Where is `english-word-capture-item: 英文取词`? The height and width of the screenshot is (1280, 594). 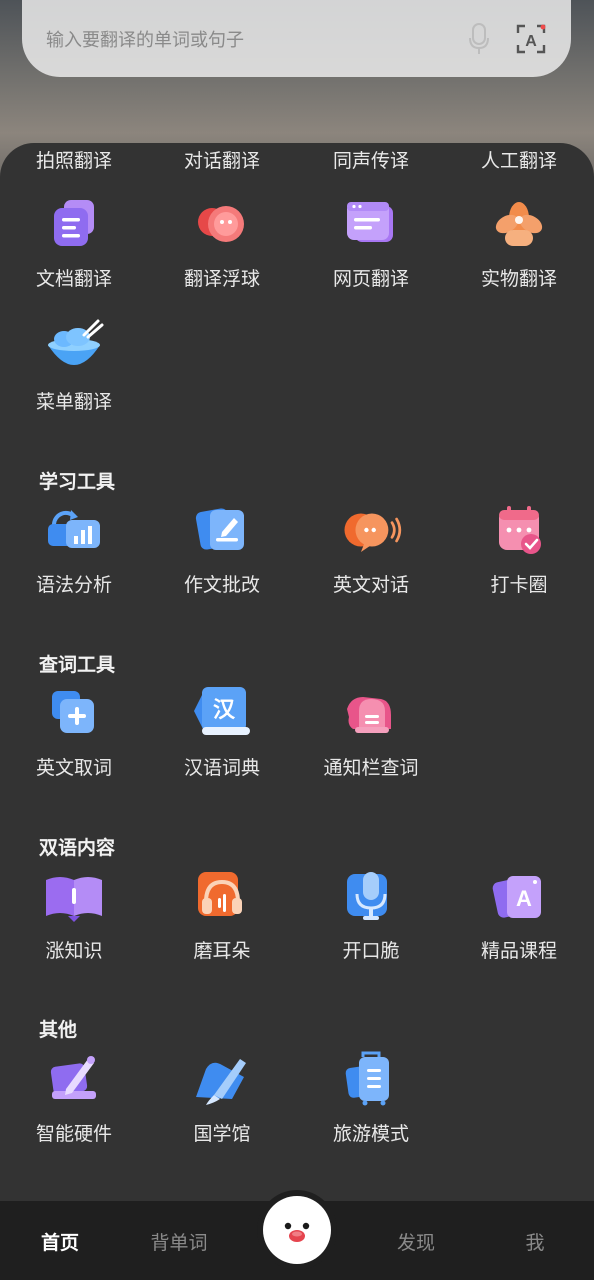 english-word-capture-item: 英文取词 is located at coordinates (74, 730).